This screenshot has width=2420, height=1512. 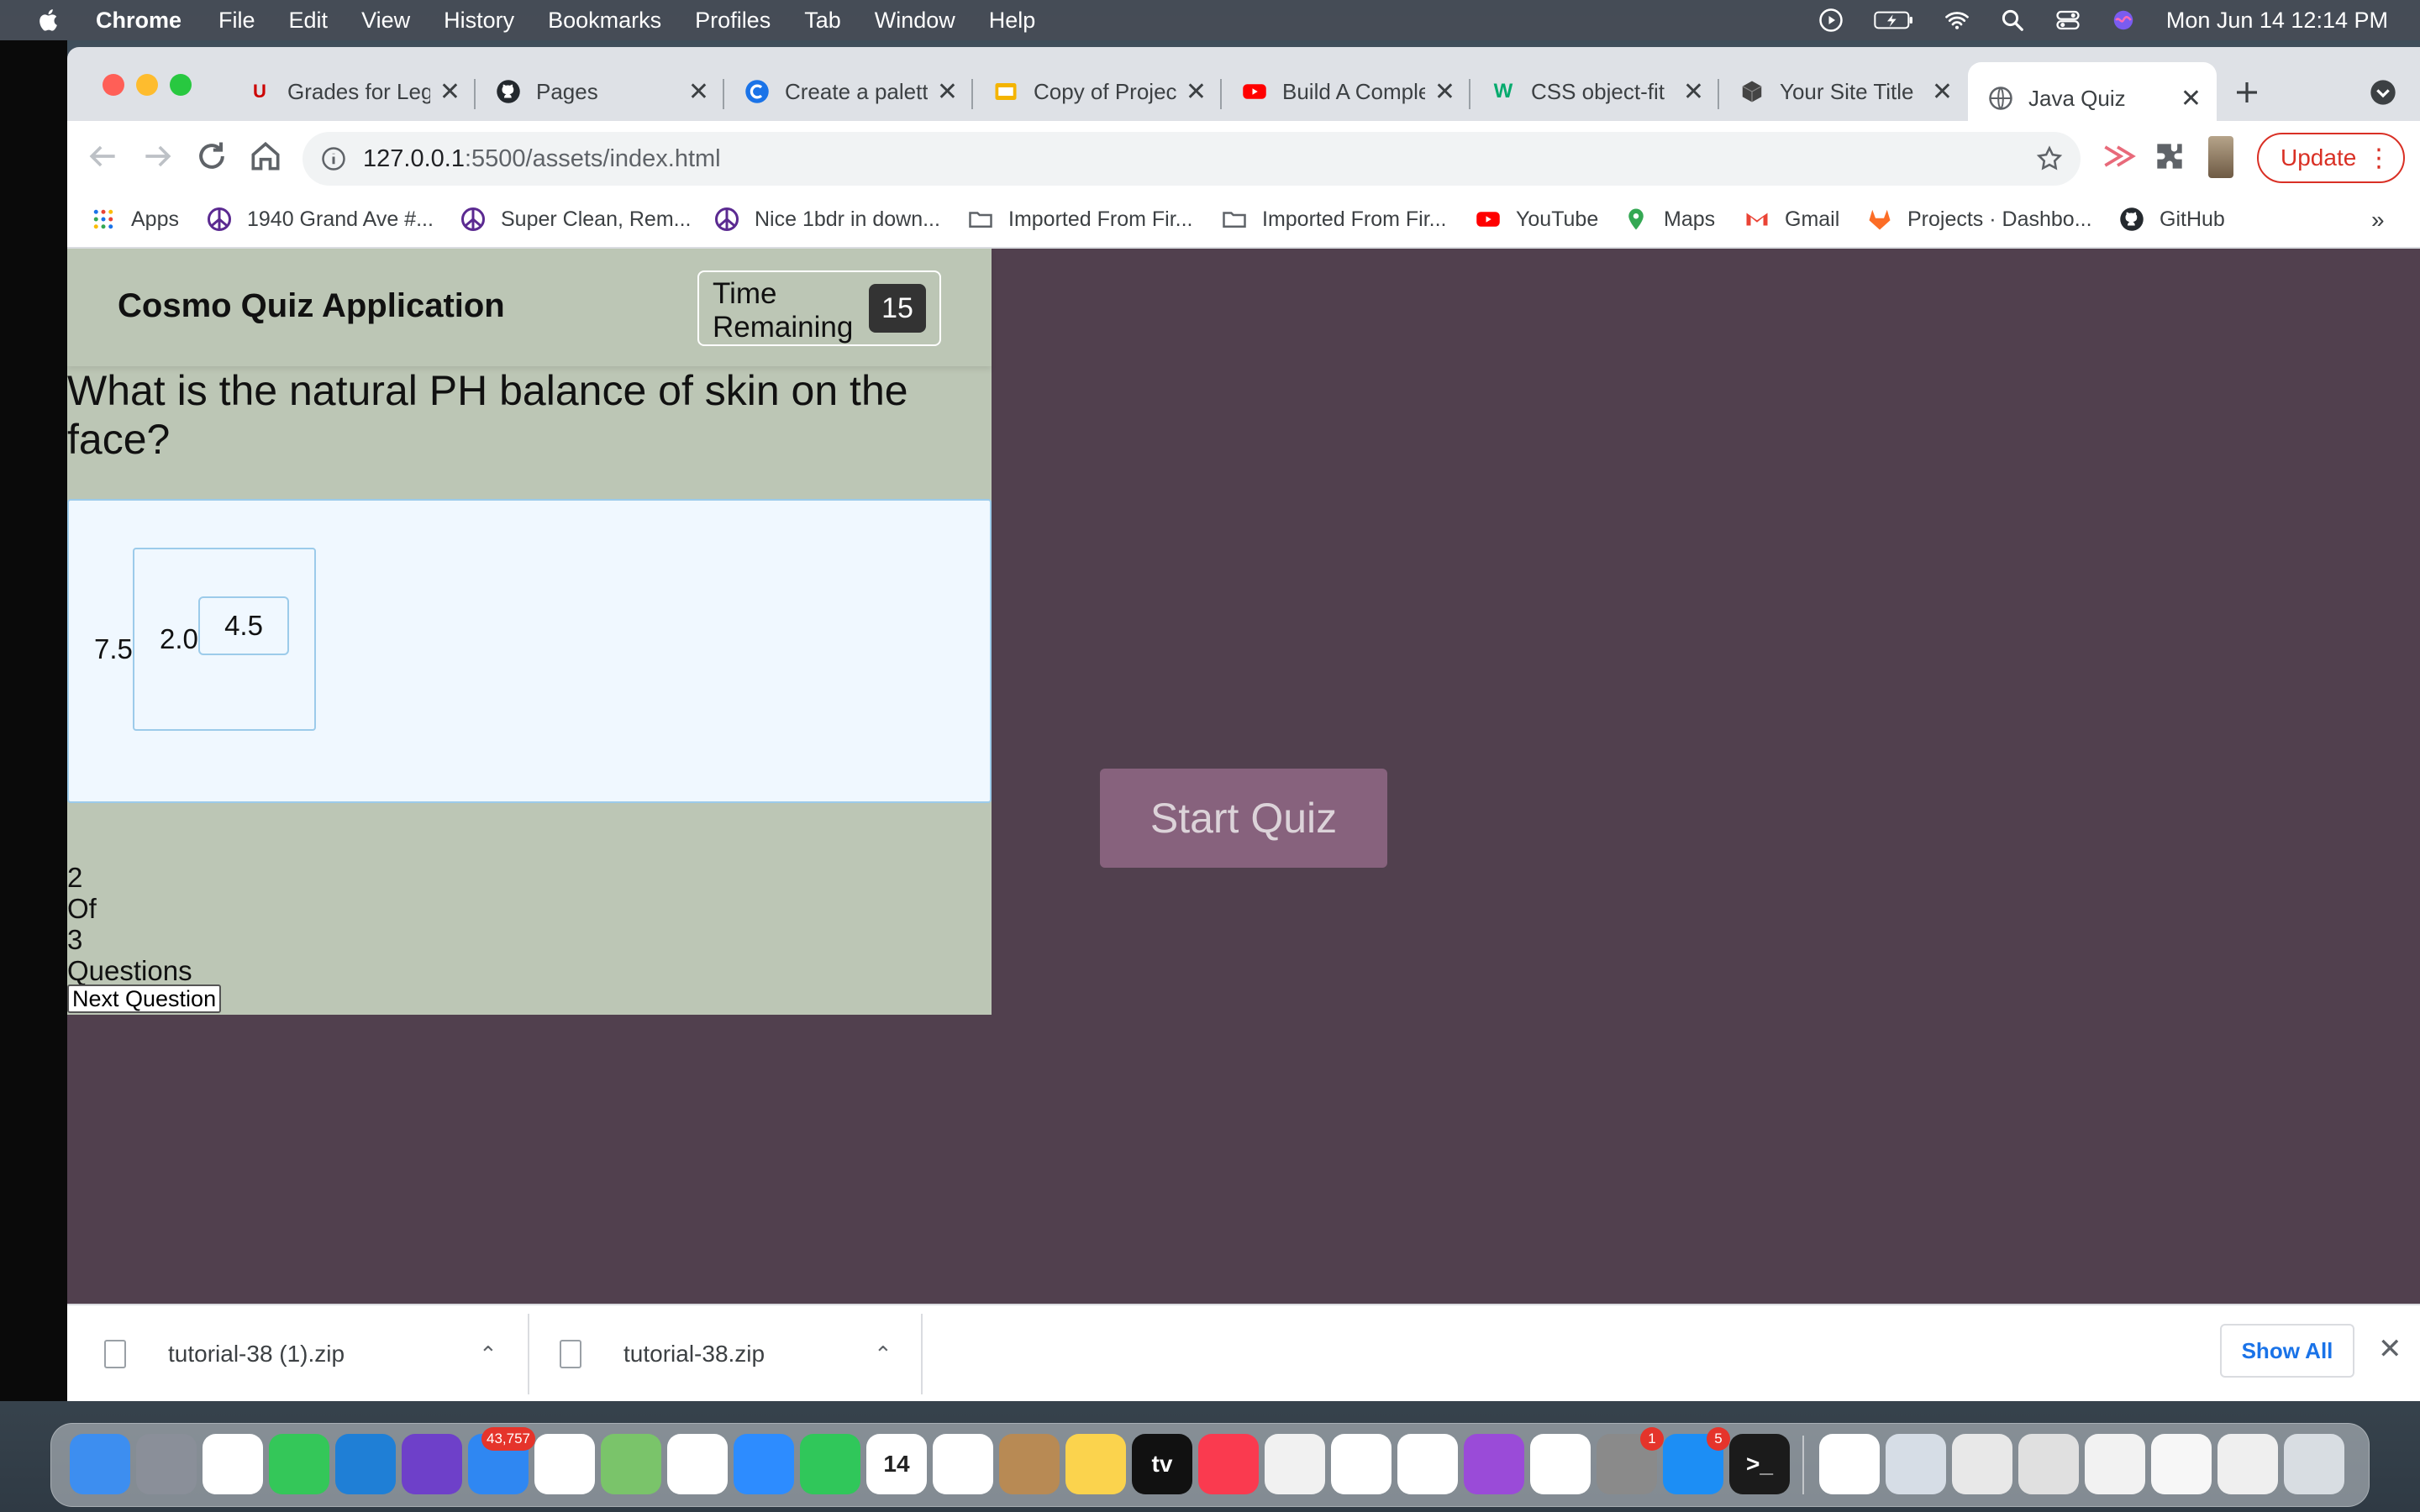 I want to click on dock-reminders-icon, so click(x=963, y=1464).